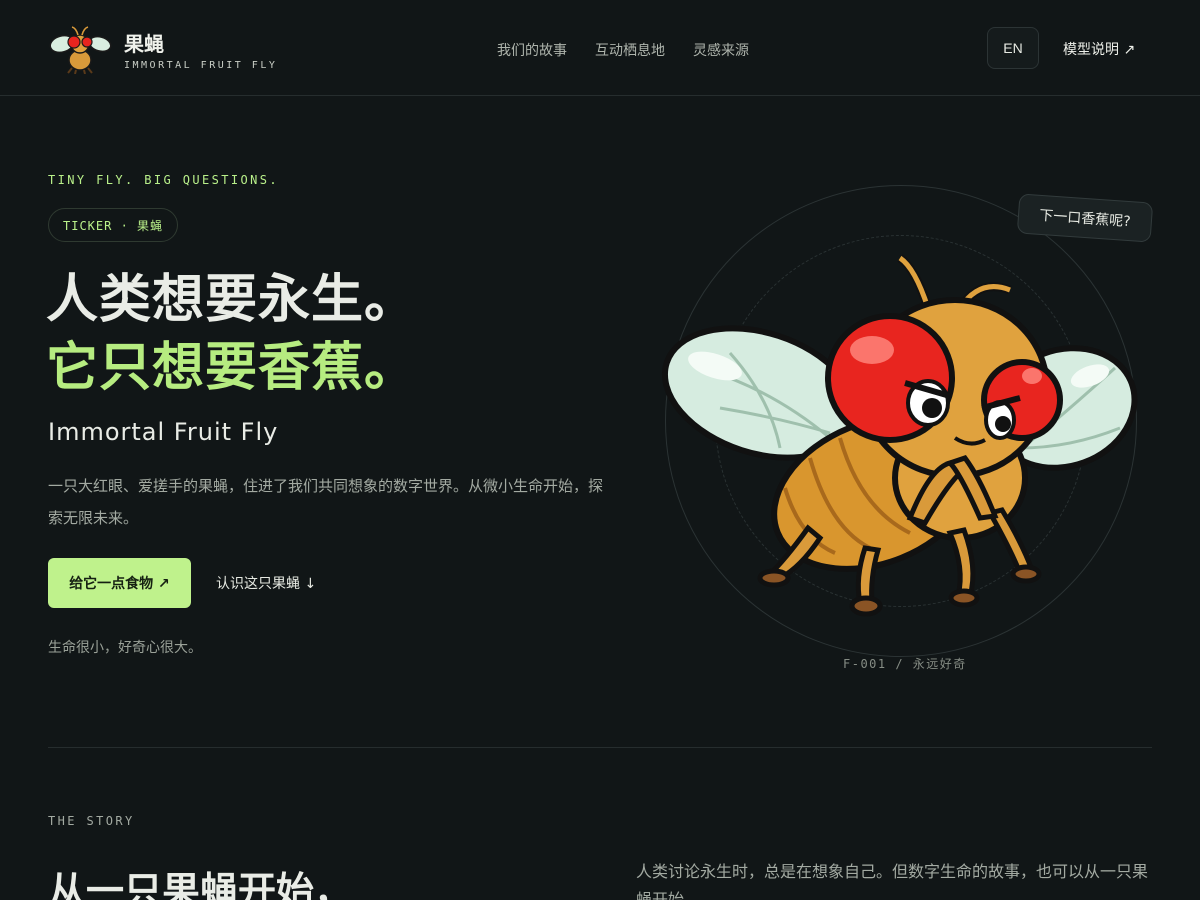 Image resolution: width=1200 pixels, height=900 pixels. I want to click on story-title: 从一只果蝇开始，, so click(200, 884).